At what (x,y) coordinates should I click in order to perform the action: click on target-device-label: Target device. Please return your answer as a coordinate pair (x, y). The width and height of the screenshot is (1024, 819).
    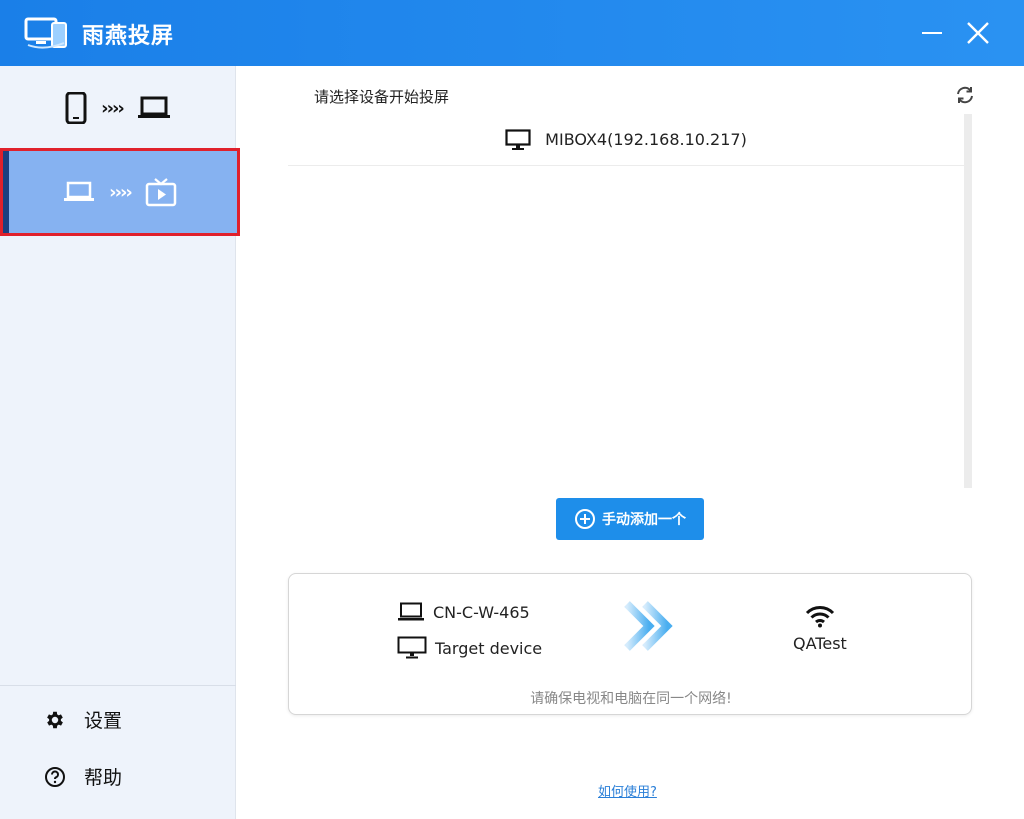
    Looking at the image, I should click on (489, 648).